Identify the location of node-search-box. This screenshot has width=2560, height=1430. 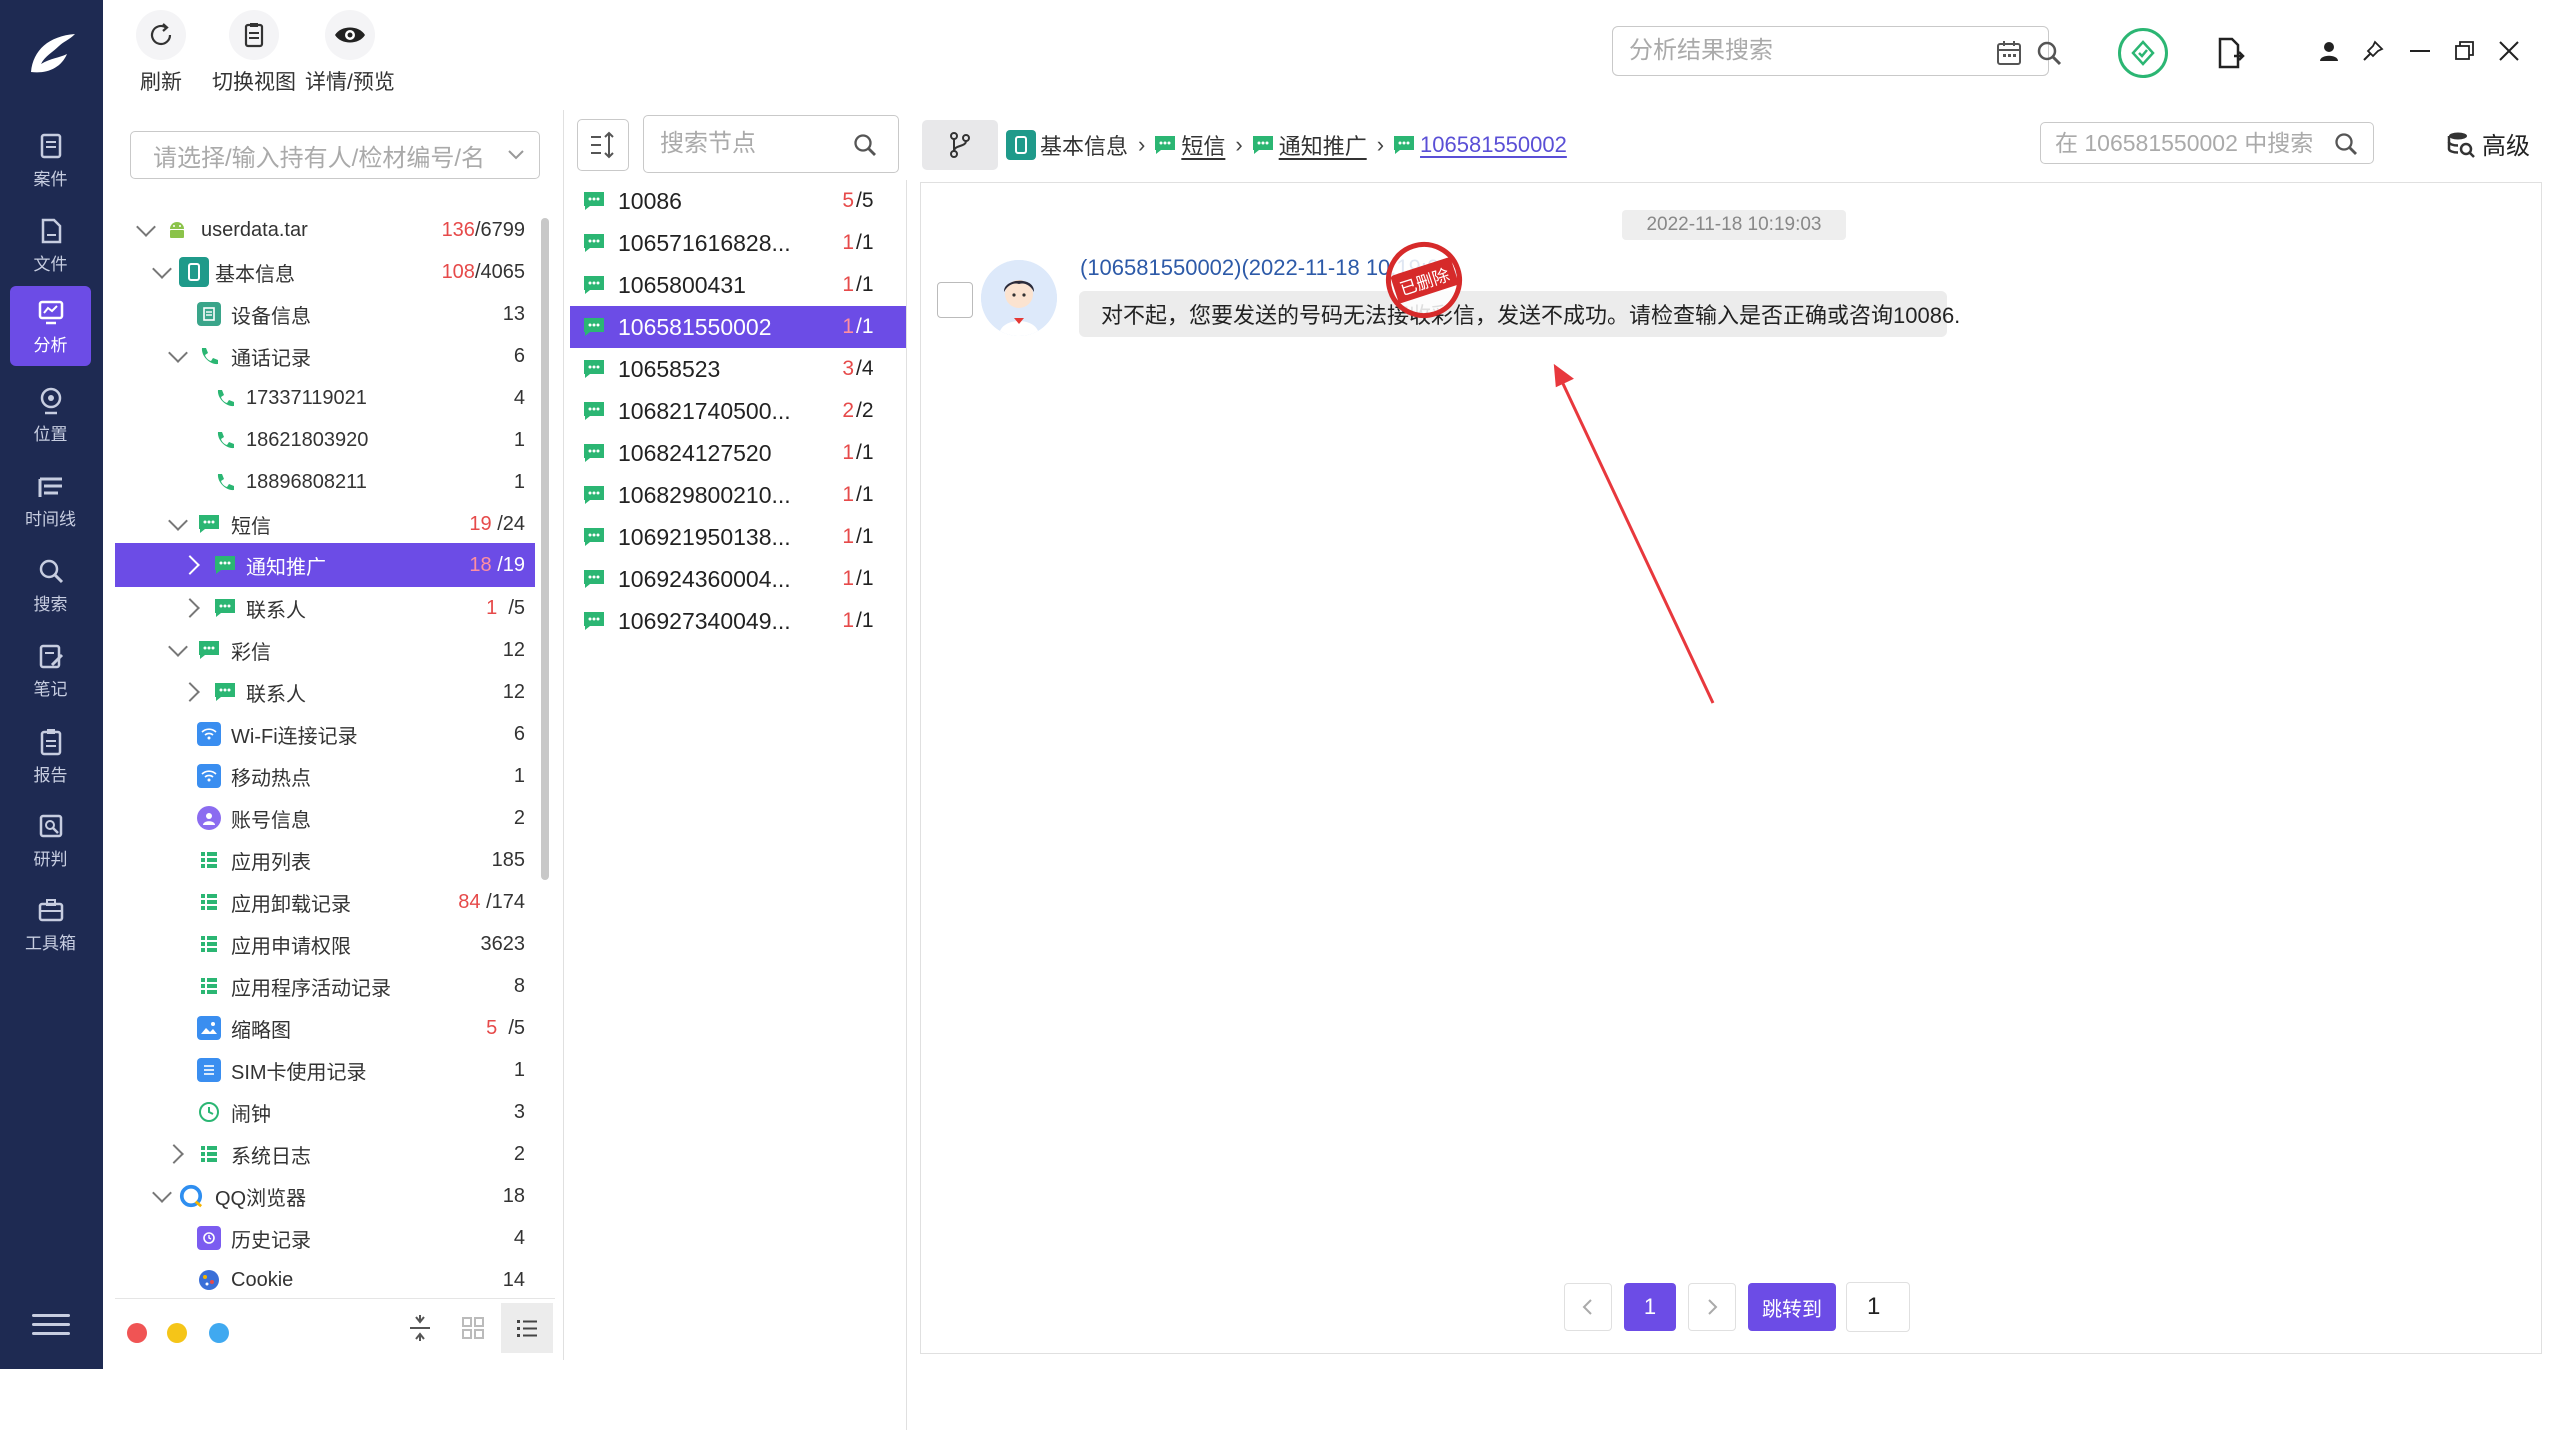
(771, 144).